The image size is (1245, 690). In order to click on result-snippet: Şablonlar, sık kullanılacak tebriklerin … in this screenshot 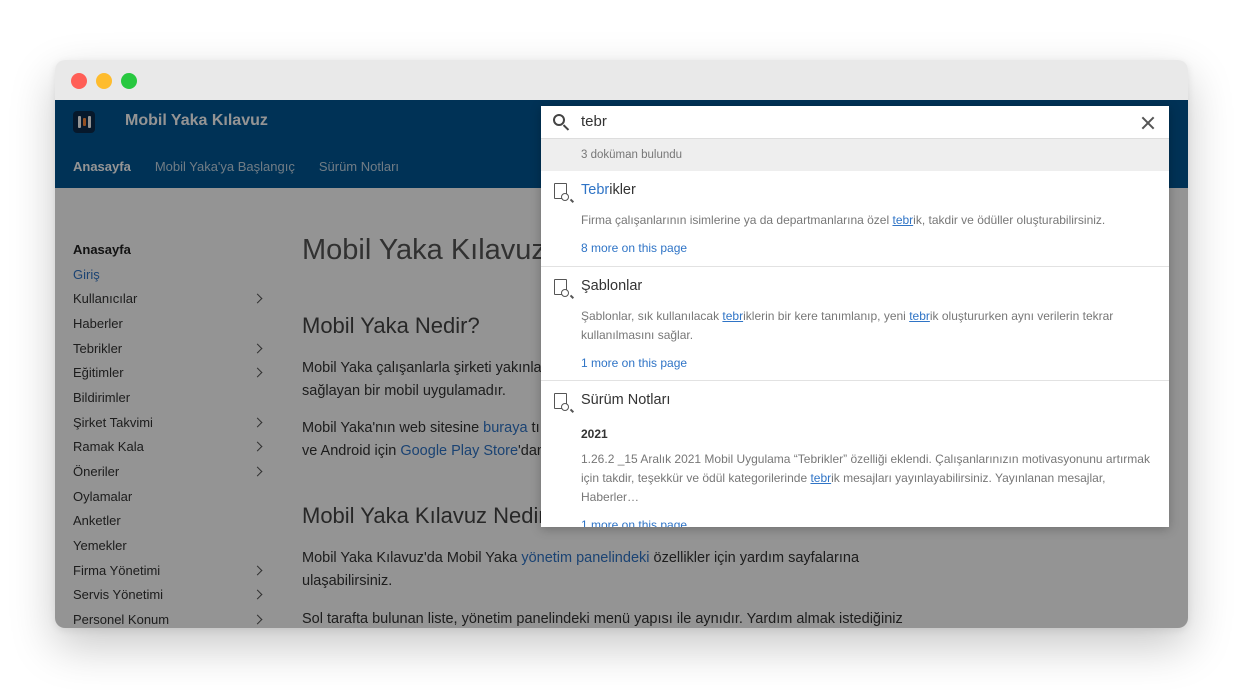, I will do `click(868, 326)`.